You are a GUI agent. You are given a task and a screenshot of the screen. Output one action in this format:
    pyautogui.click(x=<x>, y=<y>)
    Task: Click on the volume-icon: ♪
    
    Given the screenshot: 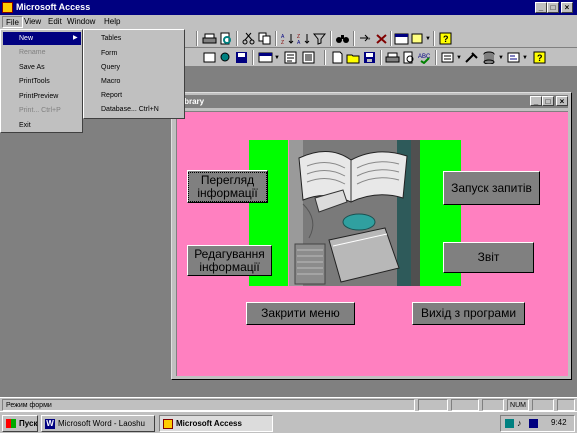 What is the action you would take?
    pyautogui.click(x=519, y=423)
    